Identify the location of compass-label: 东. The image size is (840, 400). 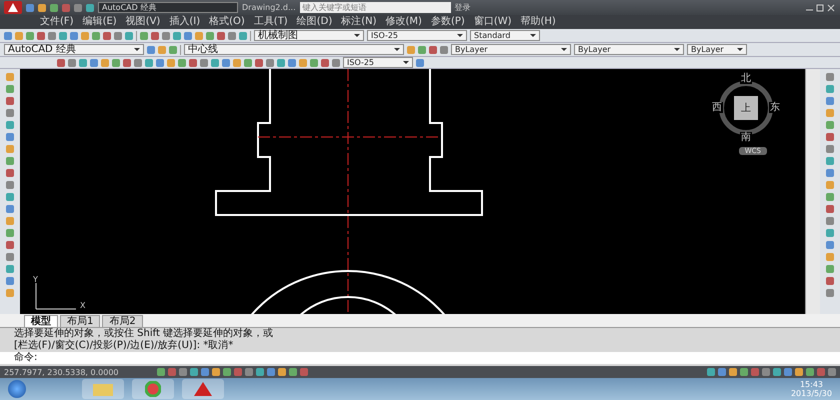
(775, 107).